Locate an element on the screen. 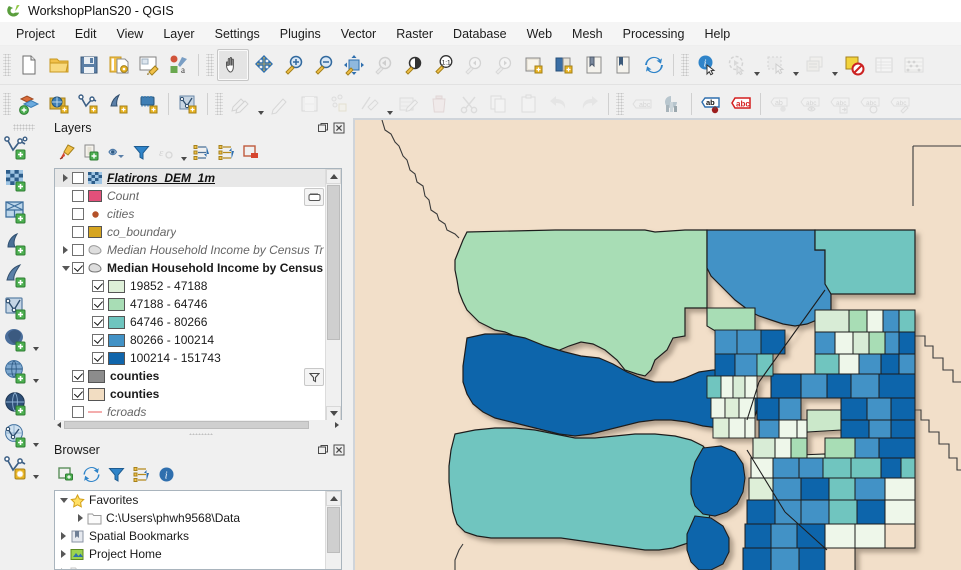 This screenshot has height=570, width=961. browser-item-data-folder: C:\Users\phwh9568\Data is located at coordinates (190, 518).